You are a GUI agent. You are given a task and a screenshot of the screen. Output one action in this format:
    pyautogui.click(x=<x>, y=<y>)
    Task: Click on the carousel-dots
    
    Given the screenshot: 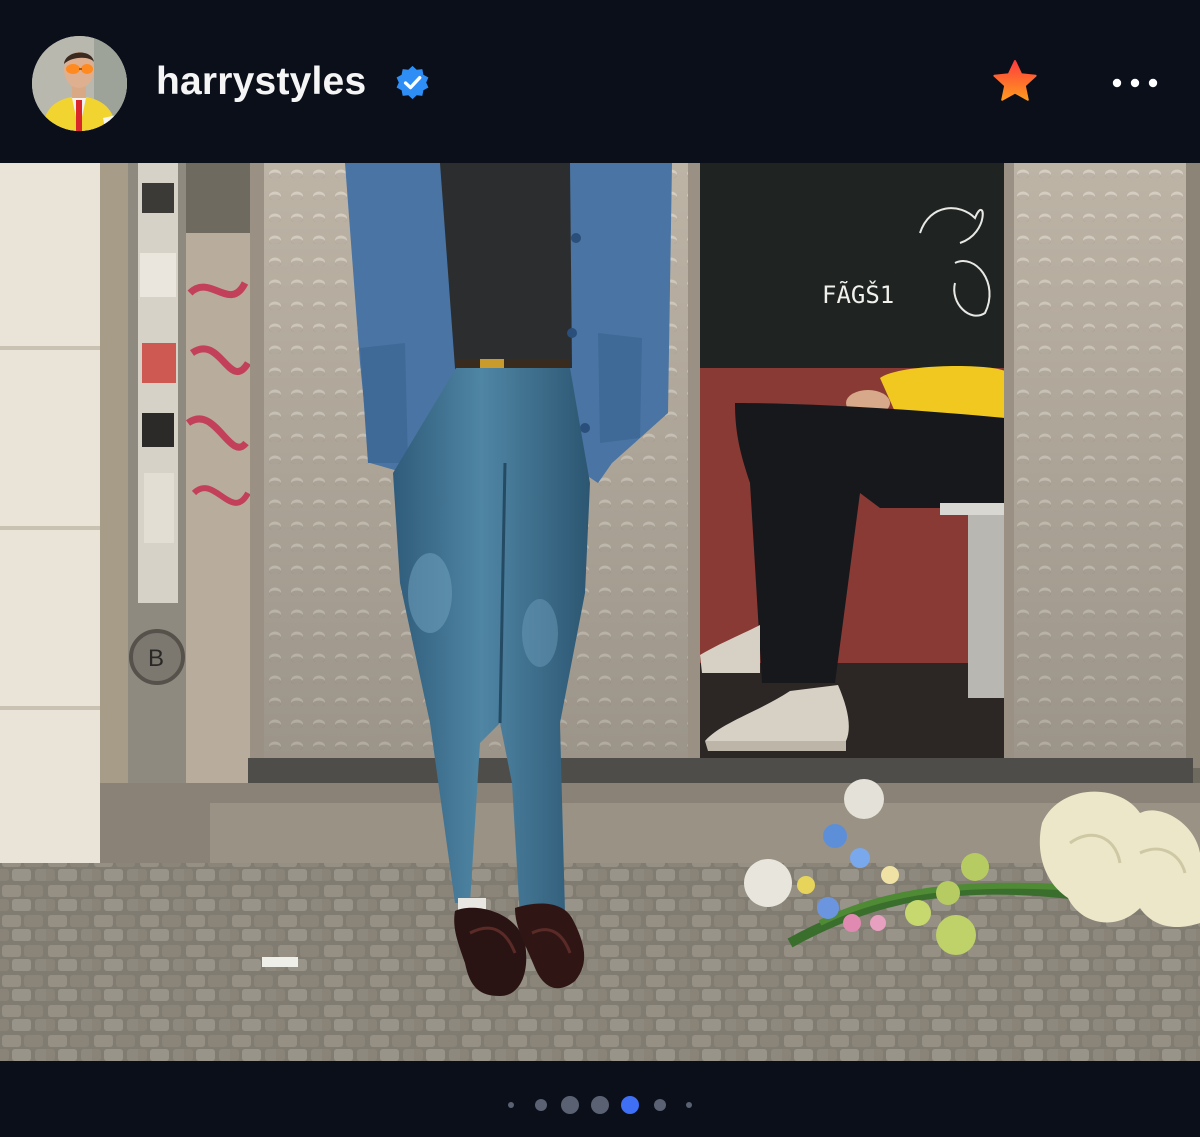 What is the action you would take?
    pyautogui.click(x=600, y=1099)
    